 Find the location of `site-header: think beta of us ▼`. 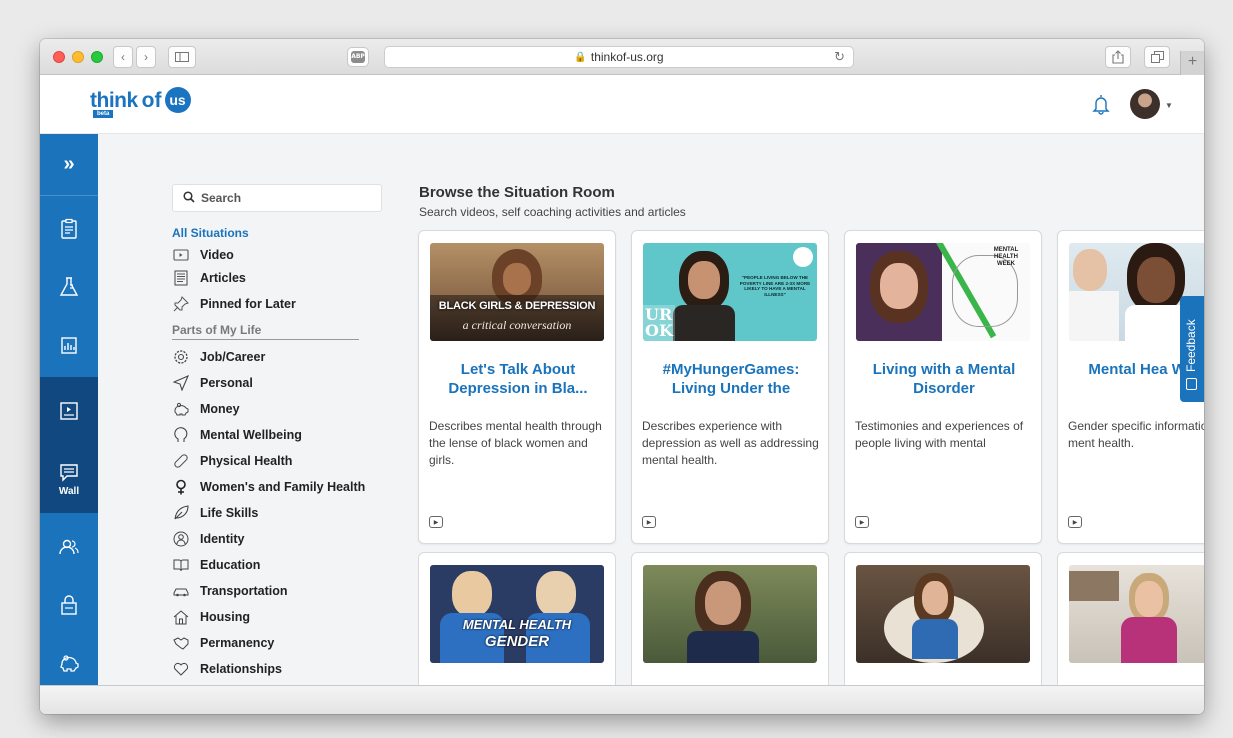

site-header: think beta of us ▼ is located at coordinates (622, 104).